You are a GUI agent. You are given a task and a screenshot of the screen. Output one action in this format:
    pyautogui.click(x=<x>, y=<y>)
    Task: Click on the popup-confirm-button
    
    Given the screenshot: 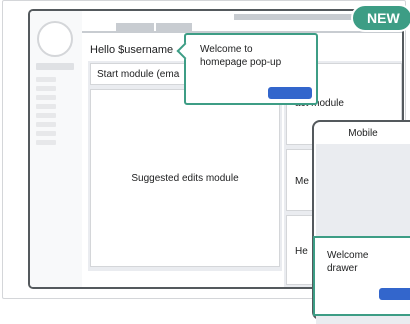 What is the action you would take?
    pyautogui.click(x=290, y=93)
    